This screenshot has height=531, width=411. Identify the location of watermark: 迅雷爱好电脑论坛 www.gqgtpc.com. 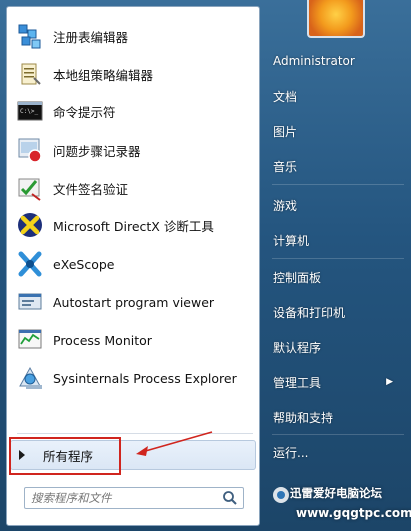
(340, 504).